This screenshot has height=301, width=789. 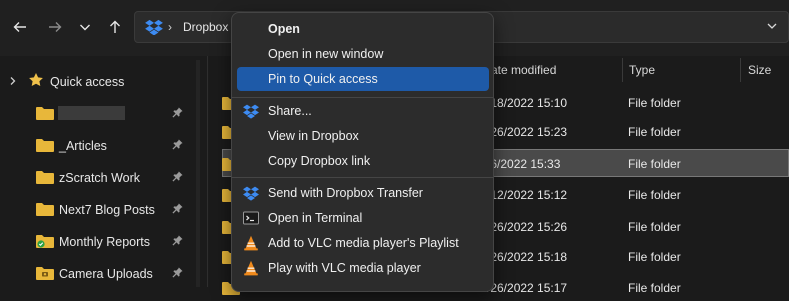 I want to click on sidebar-item-next7-blog-posts: Next7 Blog Posts, so click(x=97, y=209).